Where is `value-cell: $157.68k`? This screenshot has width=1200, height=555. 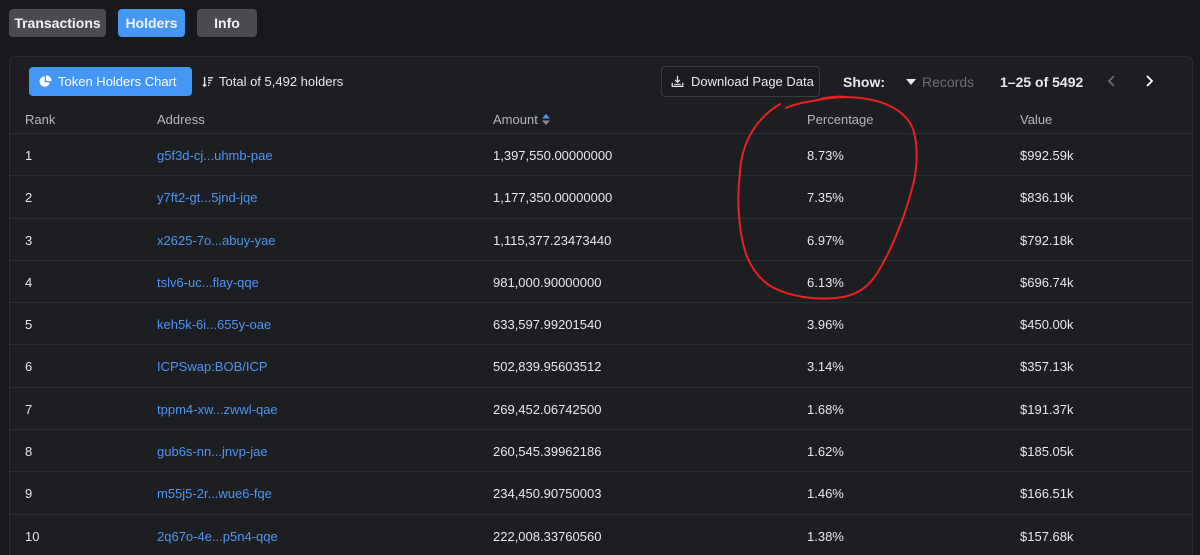
value-cell: $157.68k is located at coordinates (1047, 536).